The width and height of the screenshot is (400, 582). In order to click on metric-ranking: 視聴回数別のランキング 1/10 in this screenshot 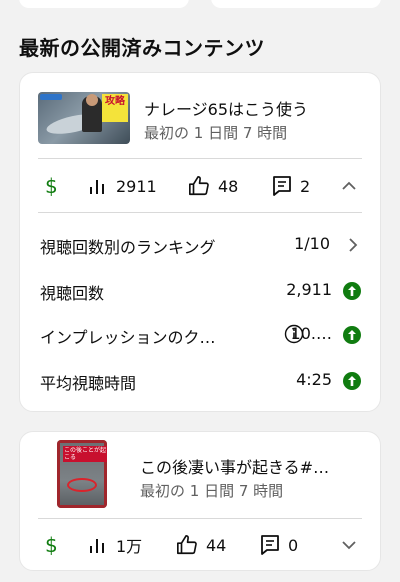, I will do `click(201, 246)`.